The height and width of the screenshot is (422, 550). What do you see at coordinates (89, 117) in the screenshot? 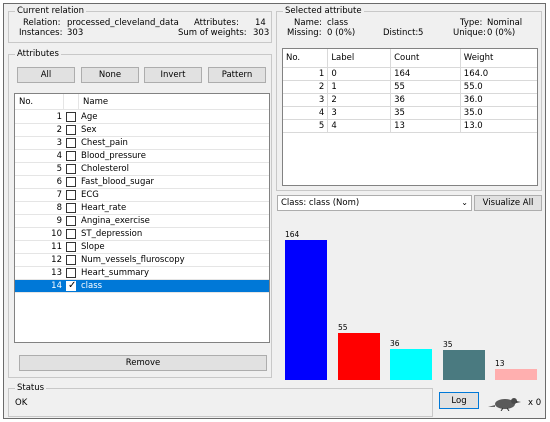
I see `attribute-name: Age` at bounding box center [89, 117].